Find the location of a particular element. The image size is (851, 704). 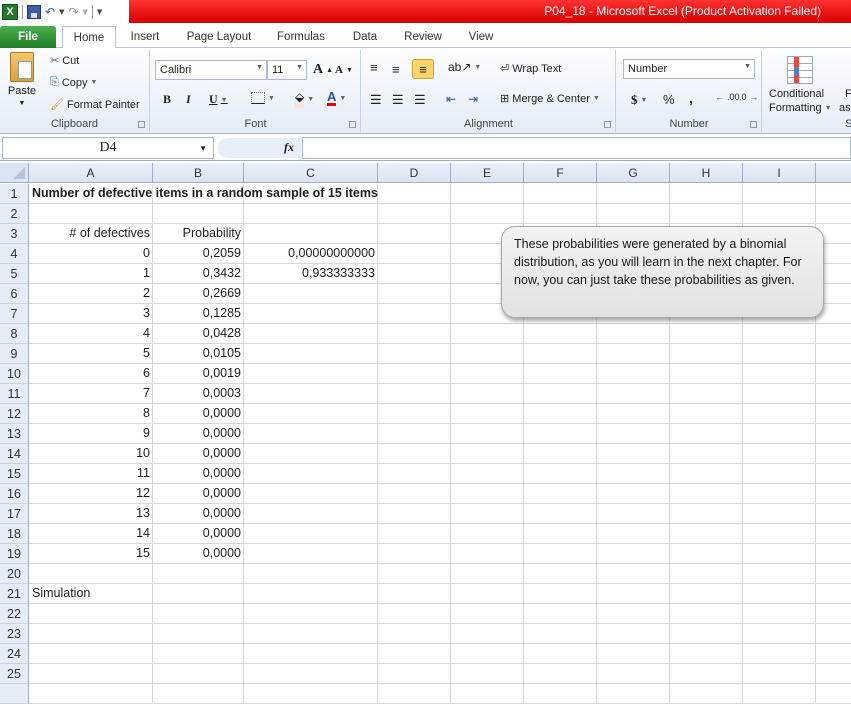

column-header: G is located at coordinates (633, 173).